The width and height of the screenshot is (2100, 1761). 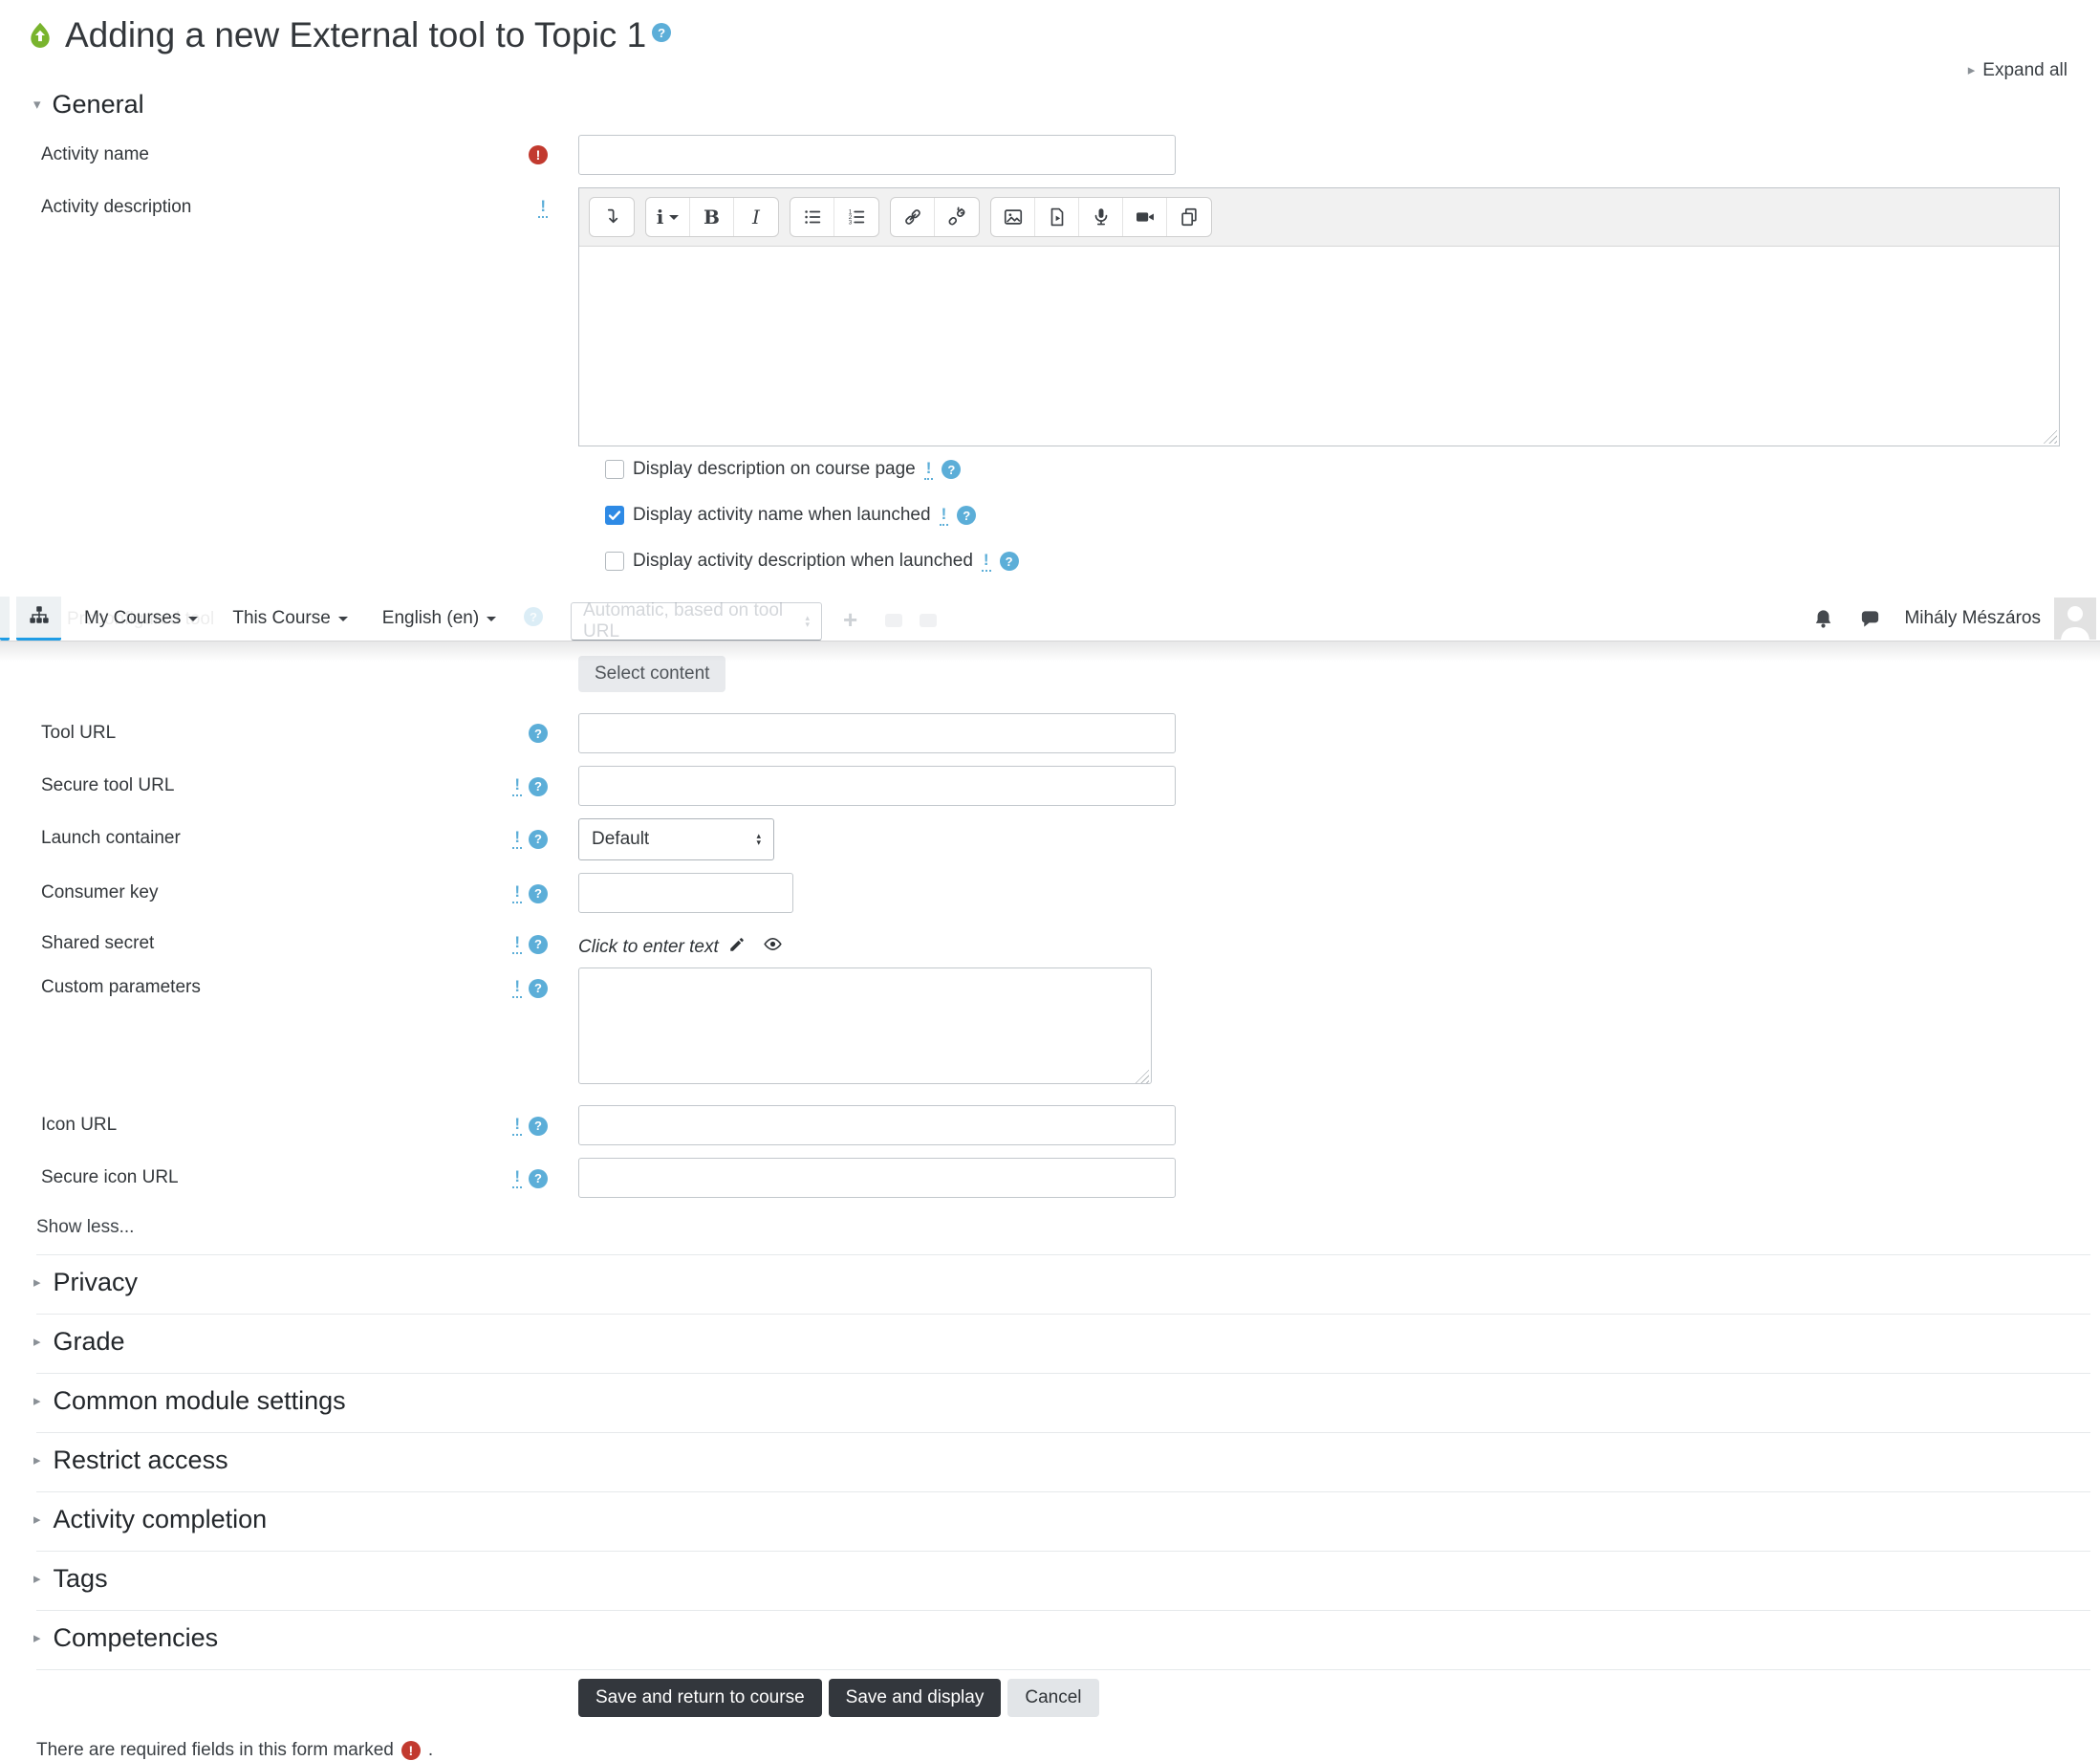 What do you see at coordinates (877, 733) in the screenshot?
I see `tool-url-input` at bounding box center [877, 733].